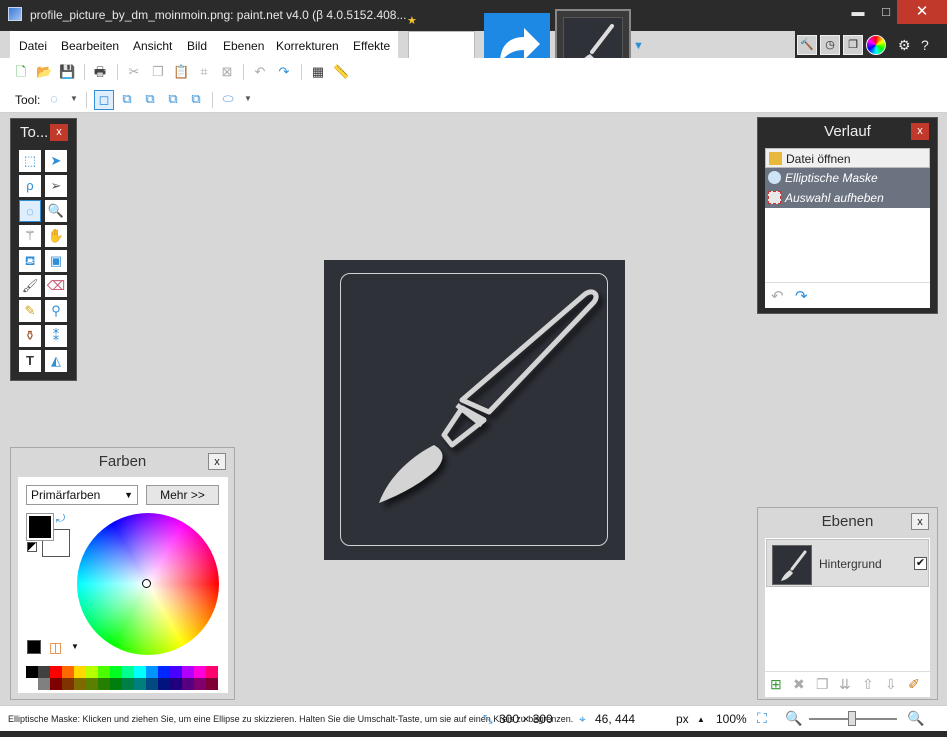 This screenshot has height=737, width=947. I want to click on palette-menu-icon: ◫, so click(55, 647).